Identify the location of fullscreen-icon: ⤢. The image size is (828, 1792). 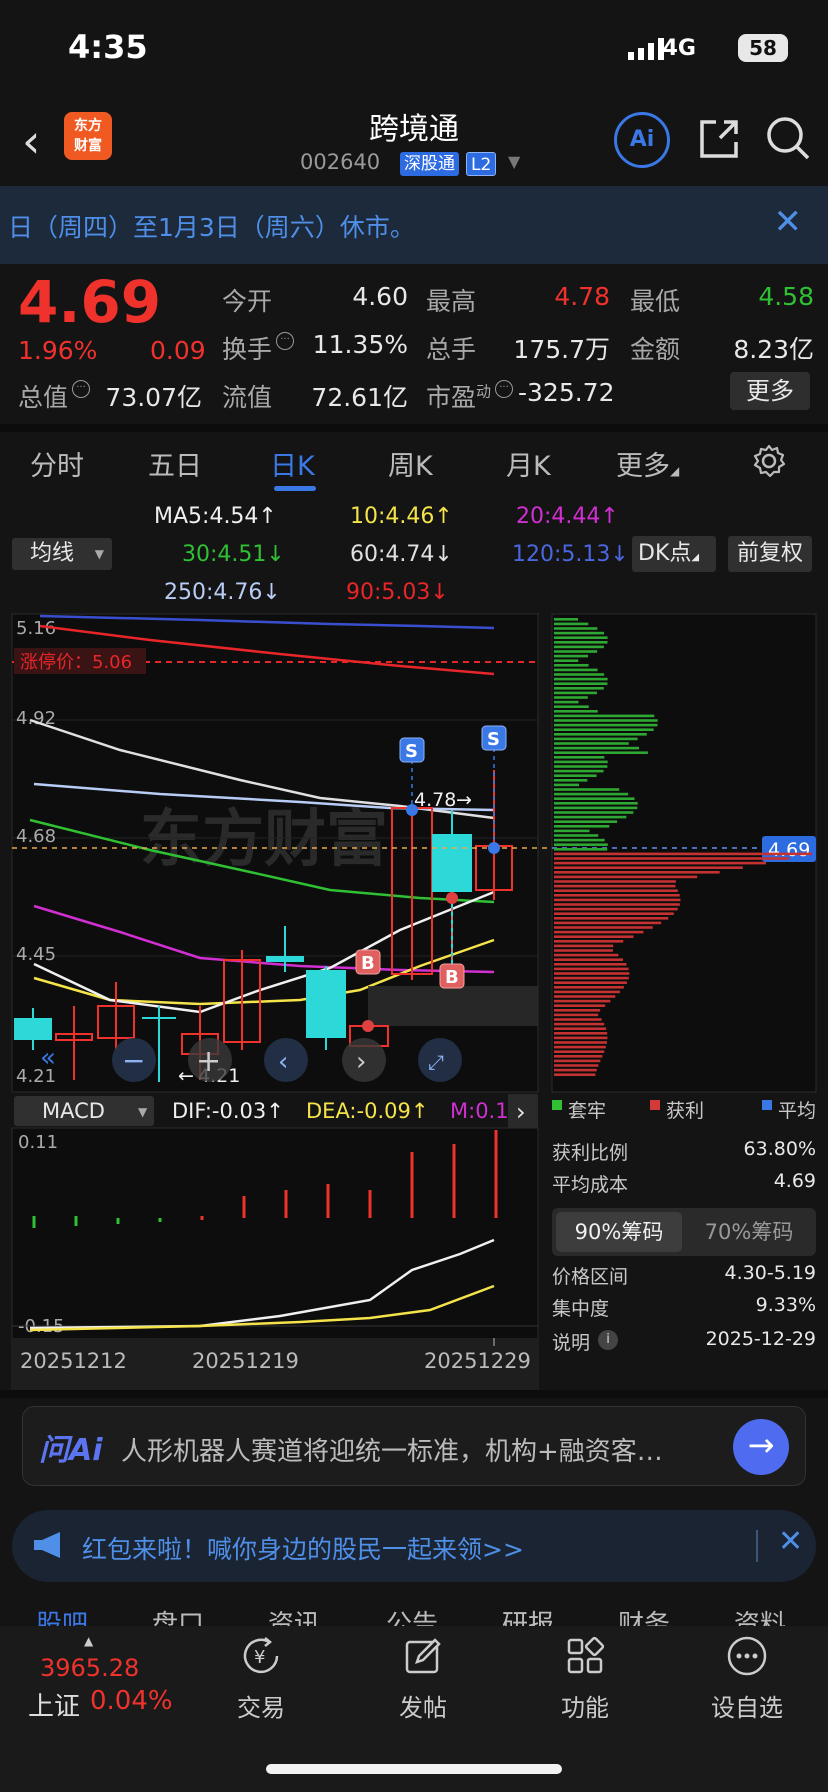
(436, 1062).